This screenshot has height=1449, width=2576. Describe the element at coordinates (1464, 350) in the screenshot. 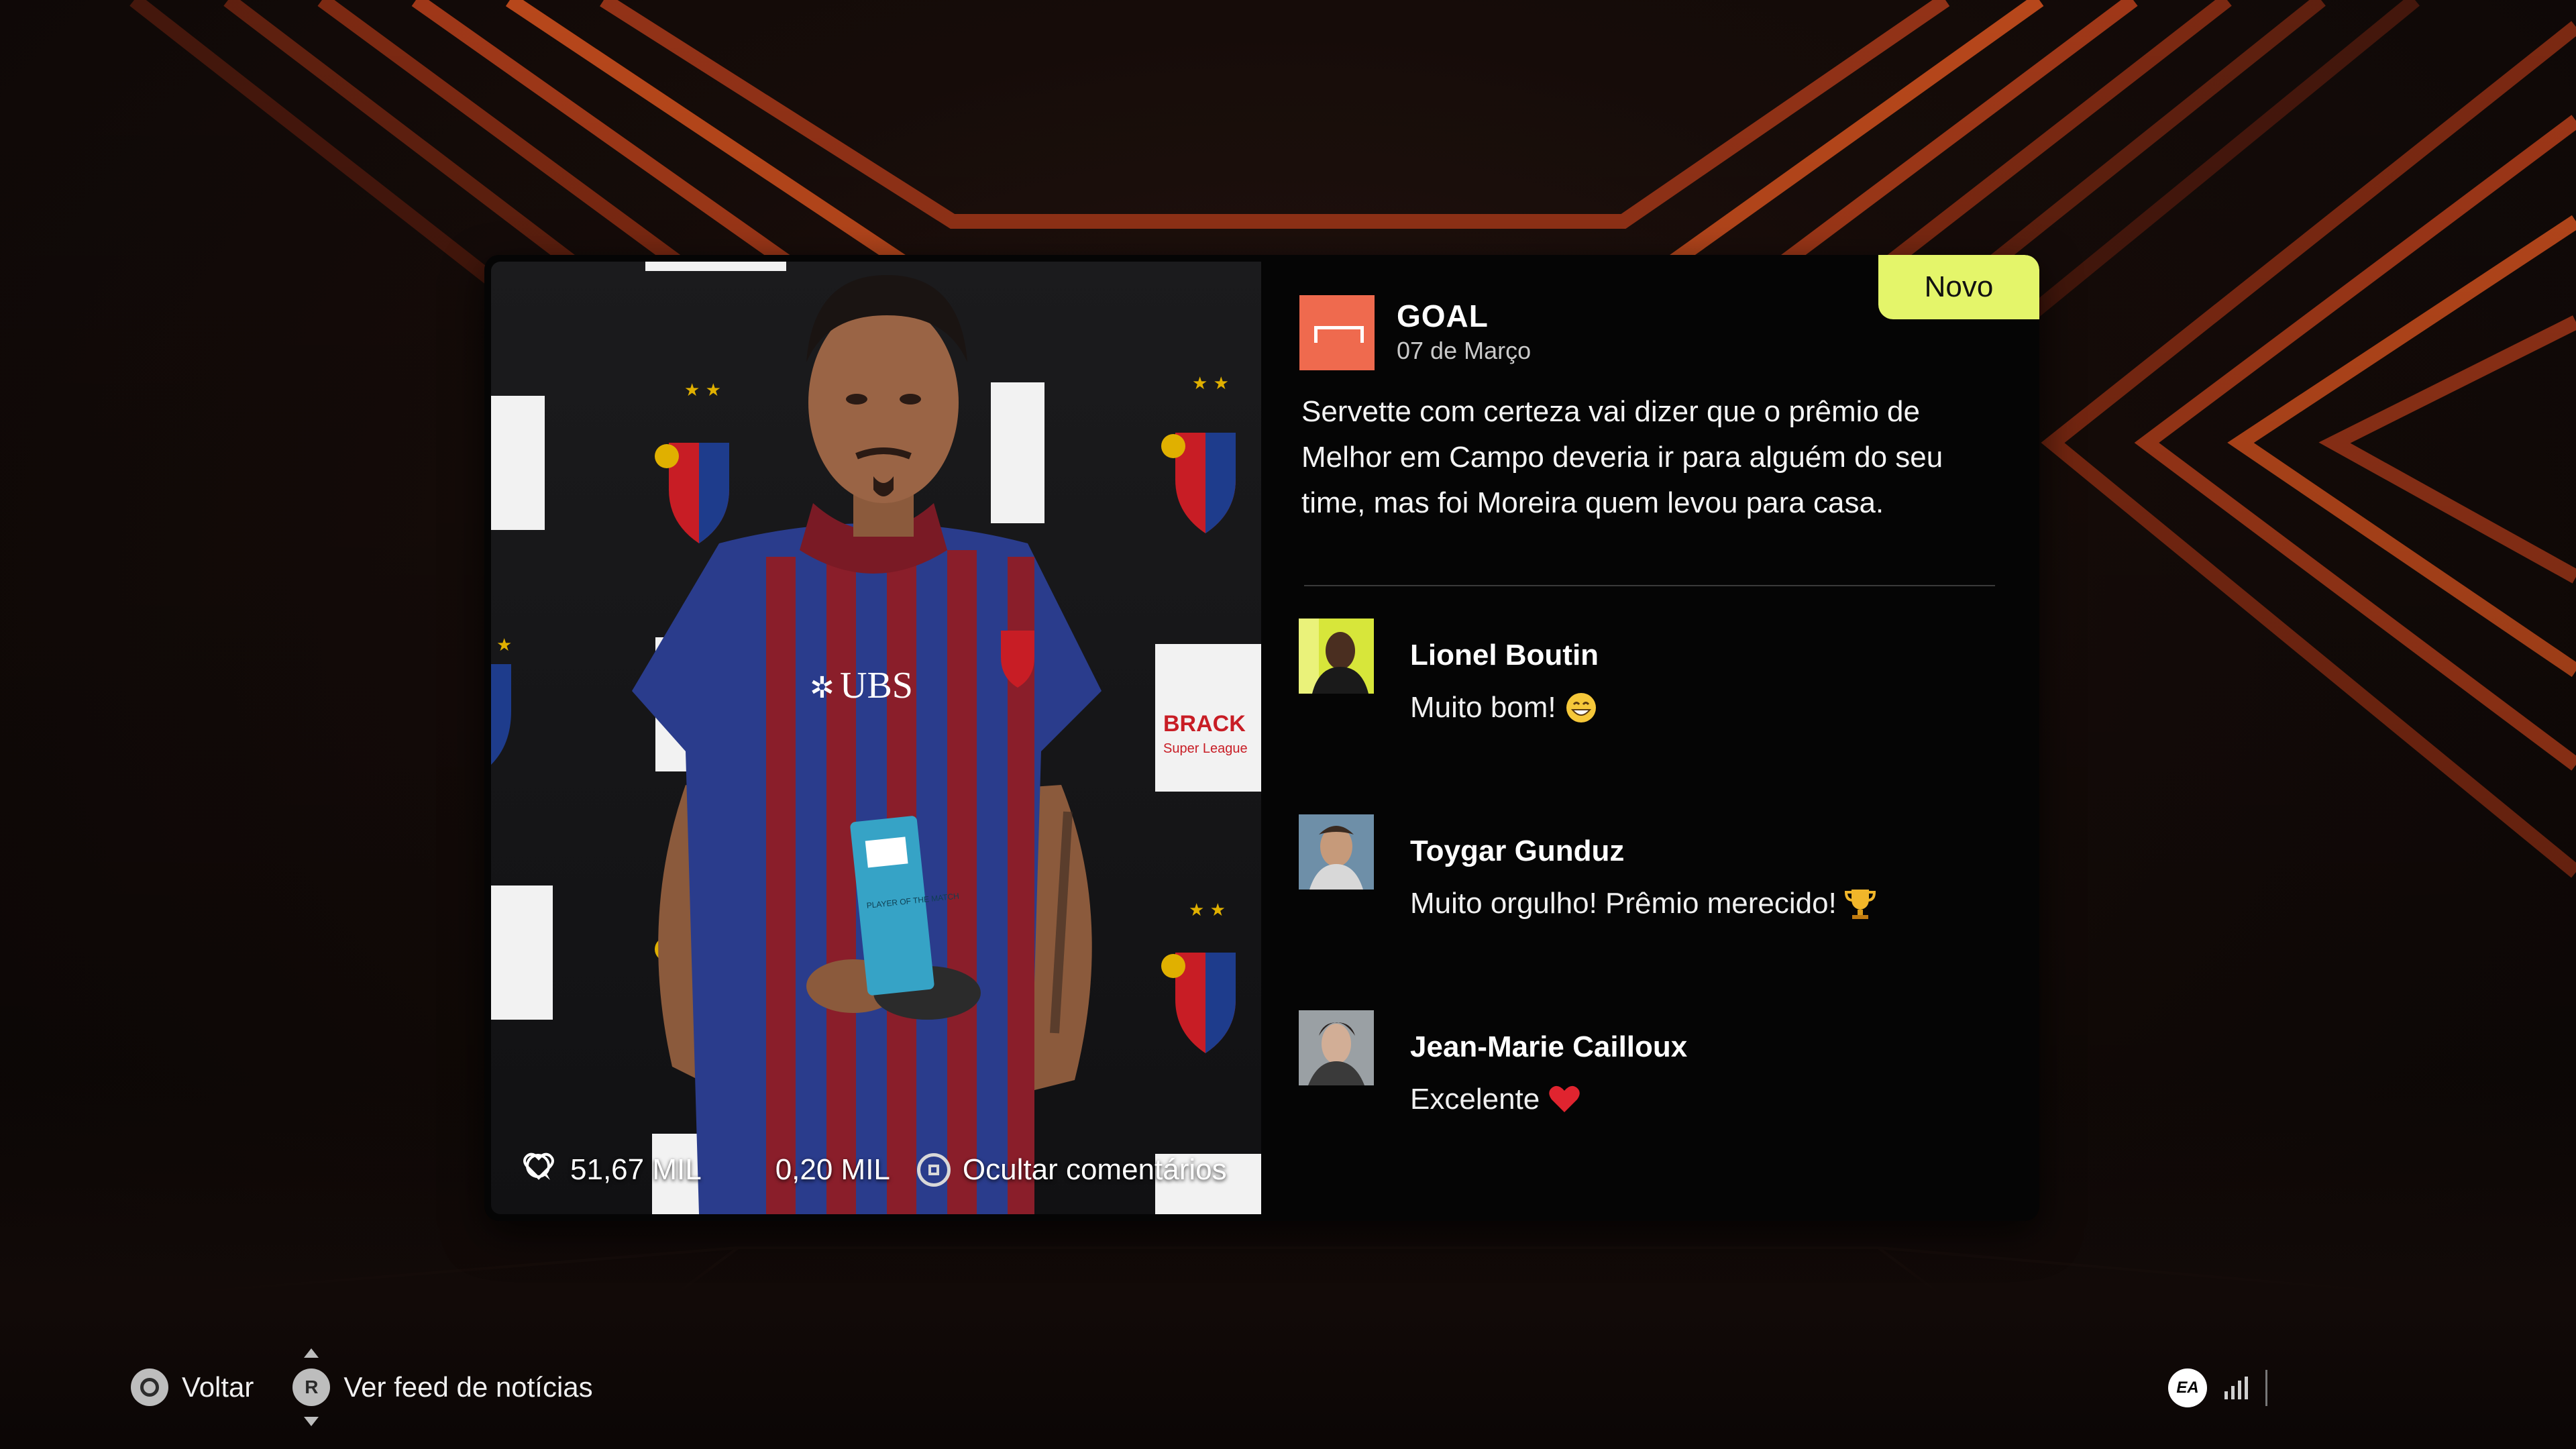

I see `post-date: 07 de Março` at that location.